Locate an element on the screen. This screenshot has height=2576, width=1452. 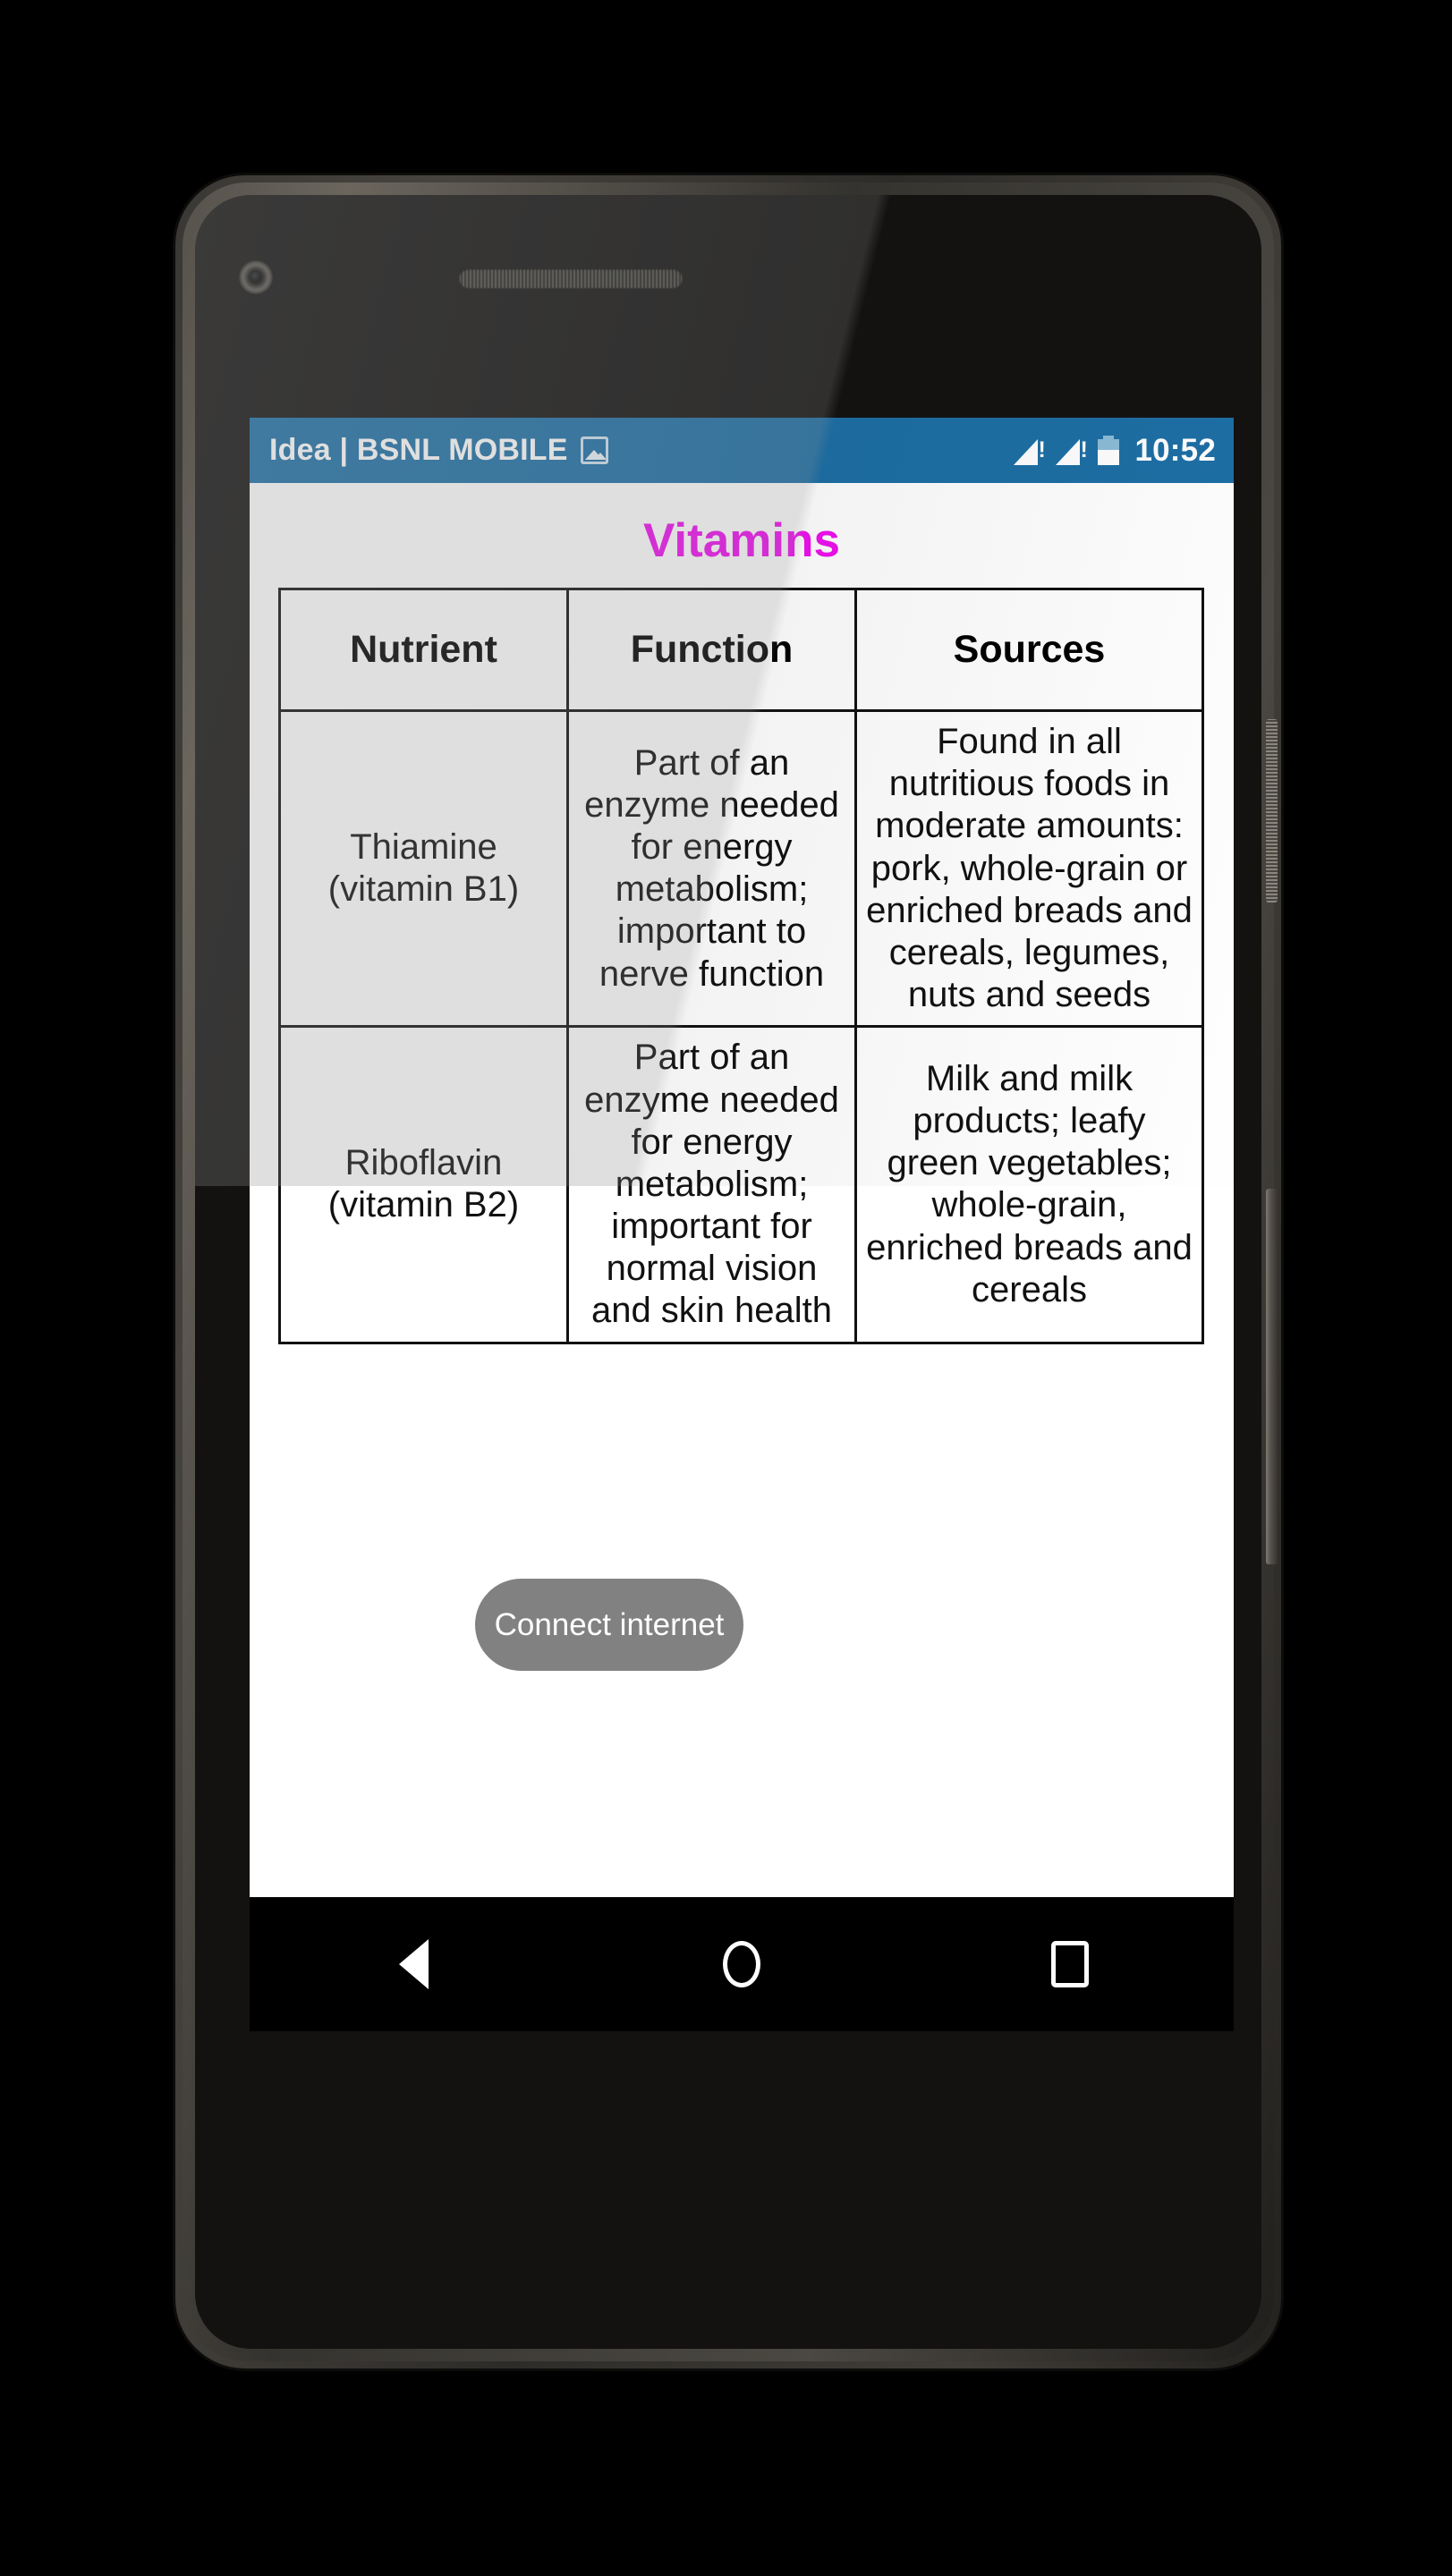
recents-button is located at coordinates (1070, 1964).